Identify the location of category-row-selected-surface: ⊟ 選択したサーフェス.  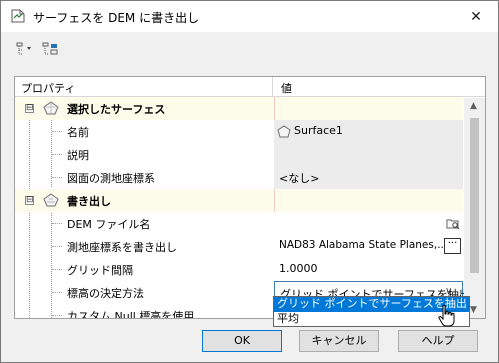
(239, 108).